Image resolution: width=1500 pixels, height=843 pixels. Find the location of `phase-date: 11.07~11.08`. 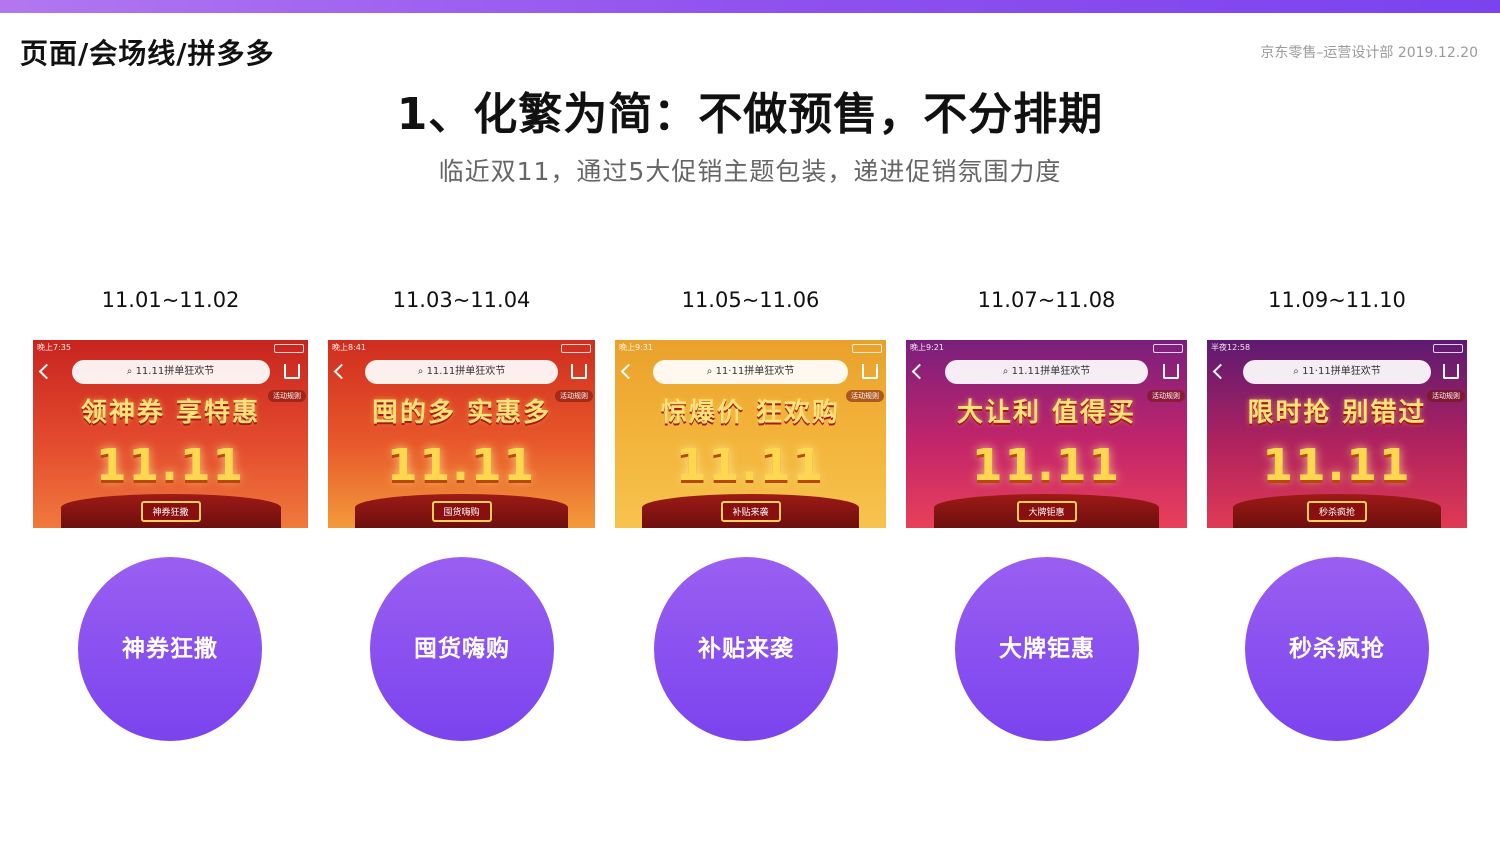

phase-date: 11.07~11.08 is located at coordinates (1046, 300).